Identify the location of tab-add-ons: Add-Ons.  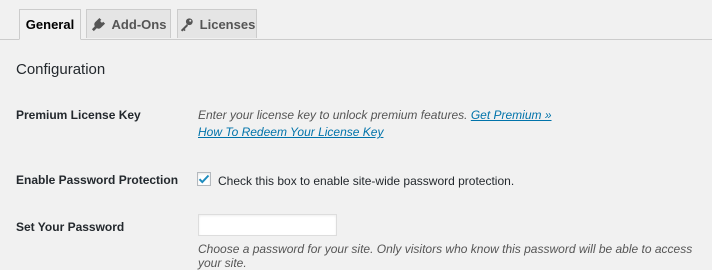
(128, 23).